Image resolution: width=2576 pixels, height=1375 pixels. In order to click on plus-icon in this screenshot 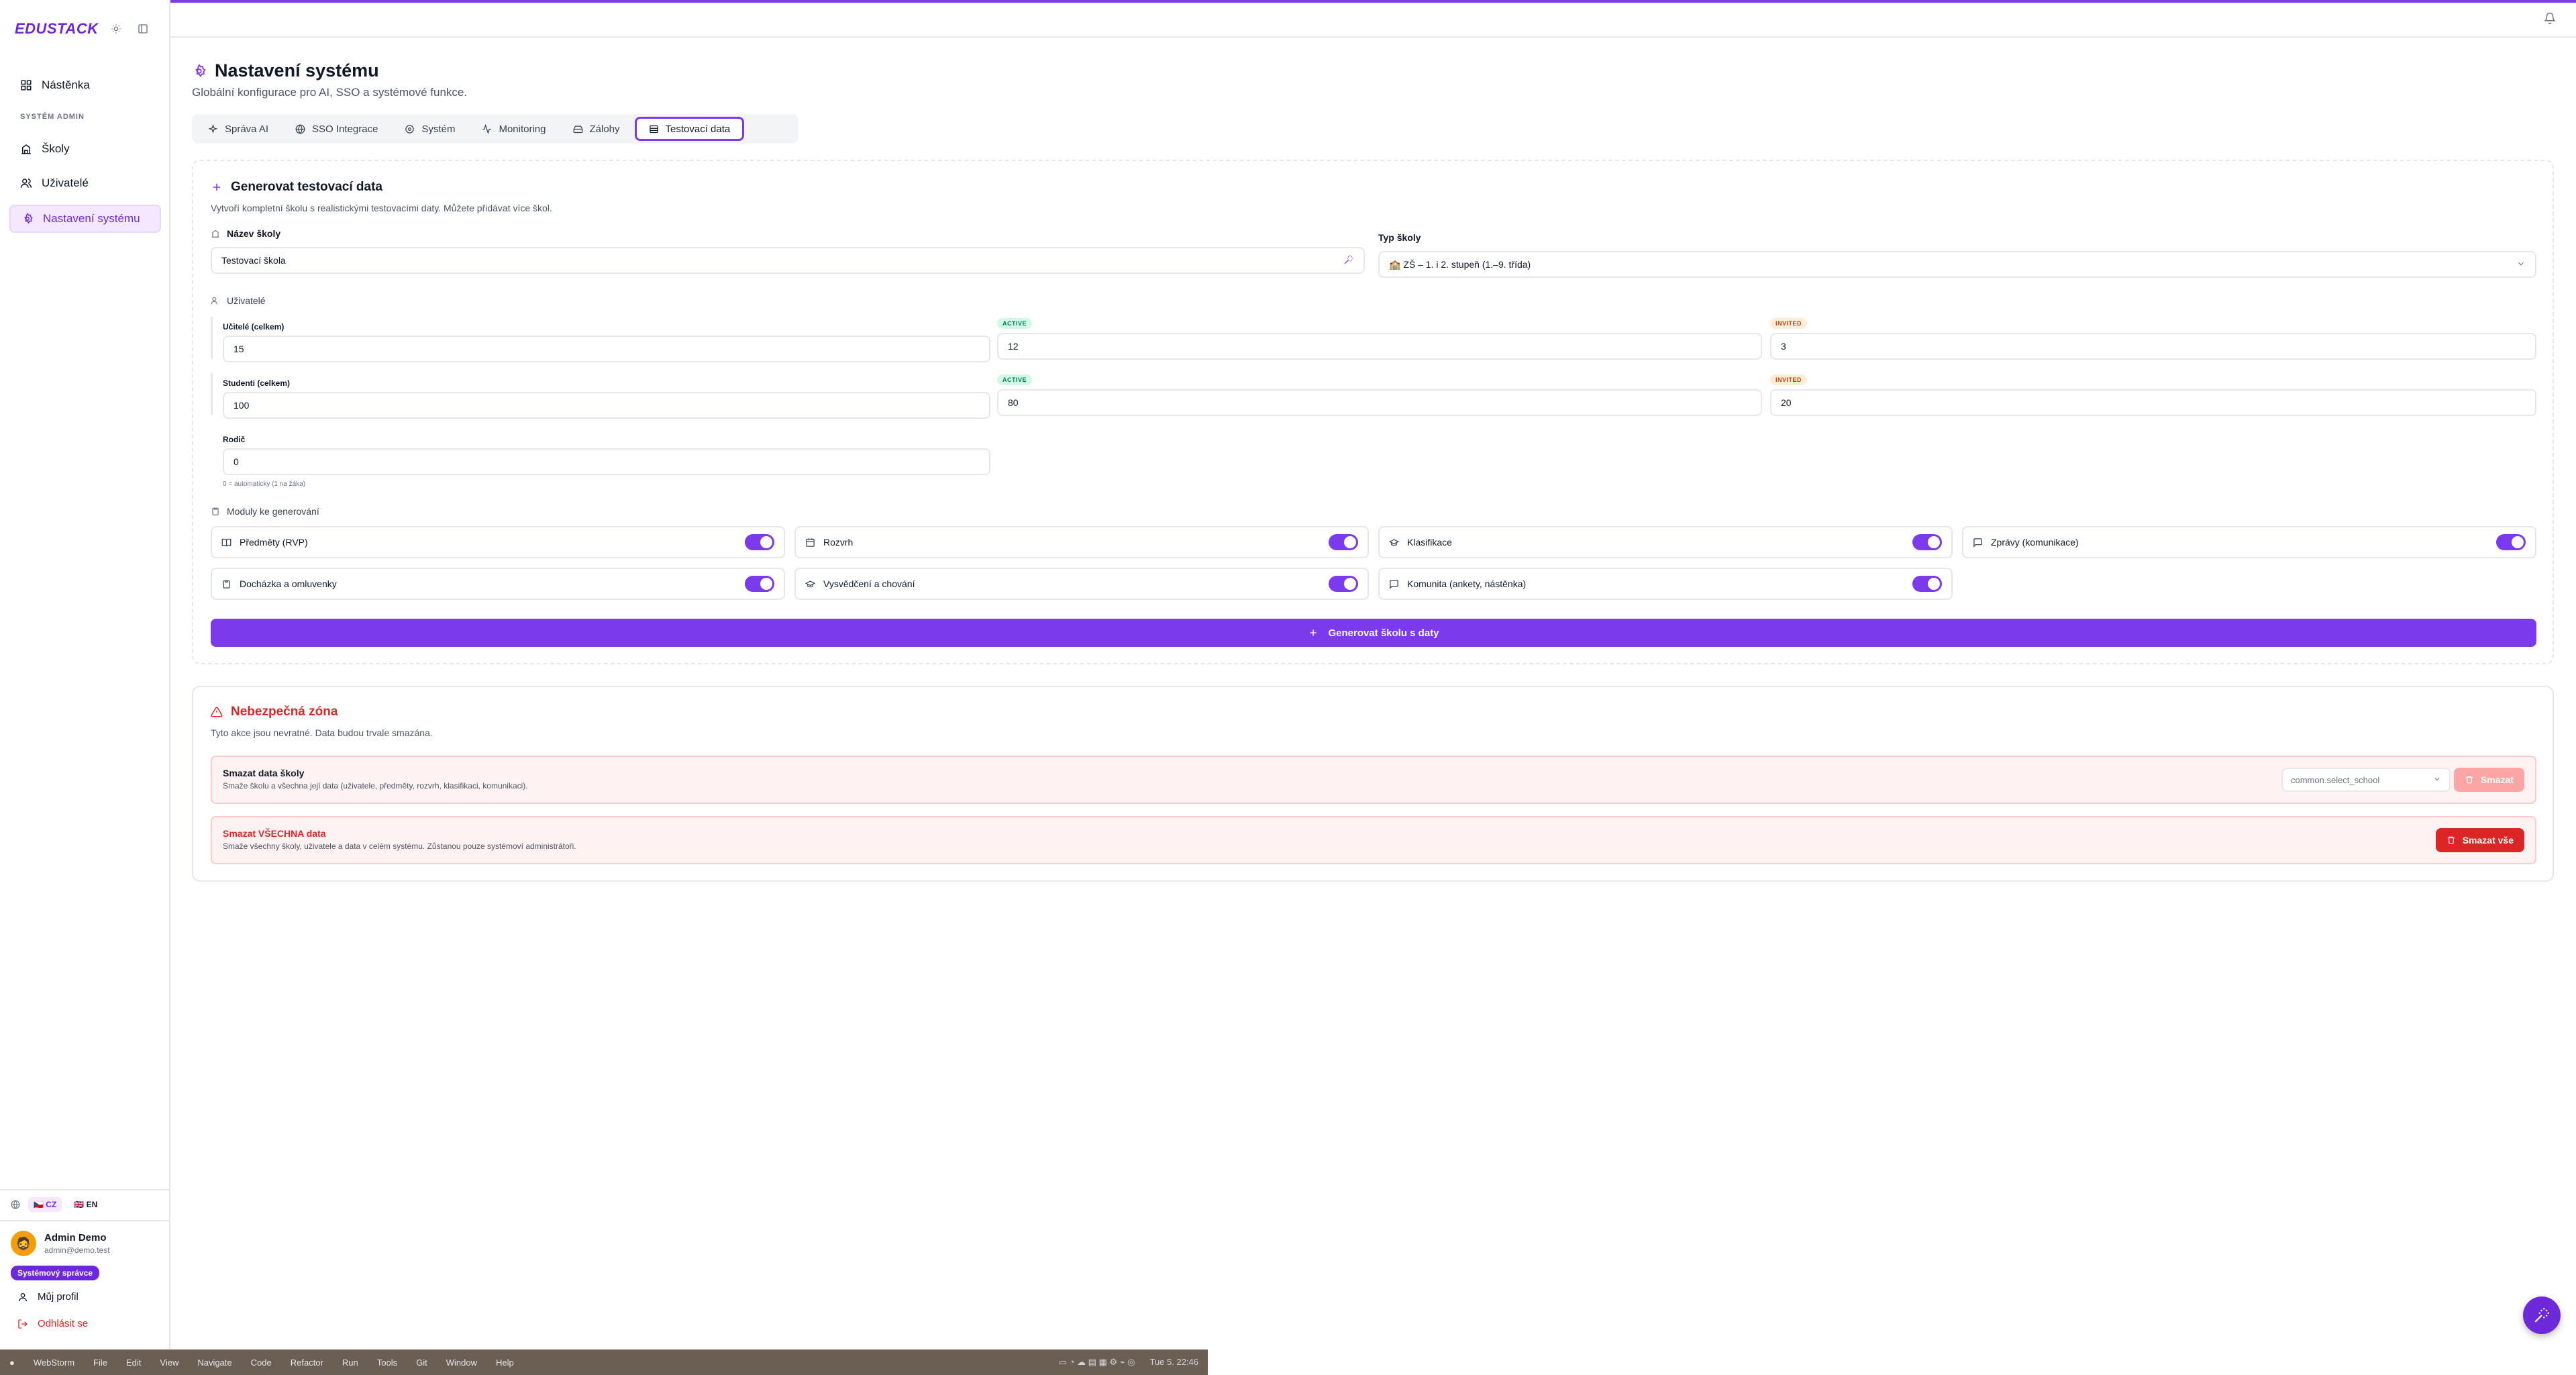, I will do `click(1313, 633)`.